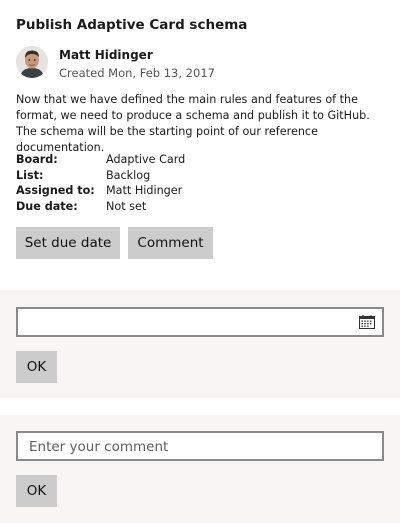  I want to click on card-title: Publish Adaptive Card schema, so click(132, 25).